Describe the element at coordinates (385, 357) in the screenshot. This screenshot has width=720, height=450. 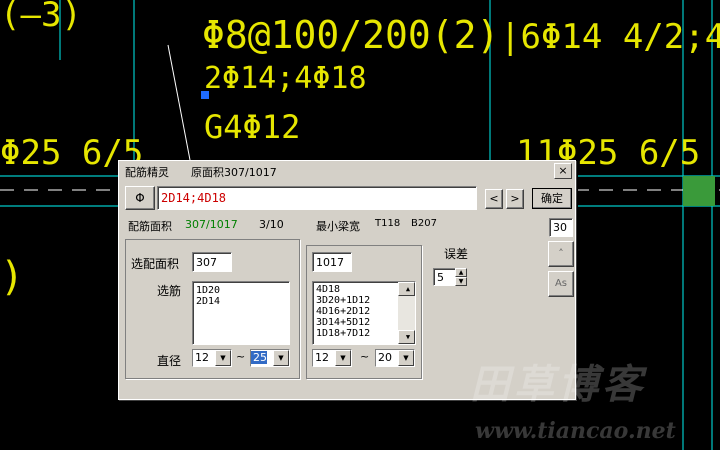
I see `candidate-diameter-to-value: 20` at that location.